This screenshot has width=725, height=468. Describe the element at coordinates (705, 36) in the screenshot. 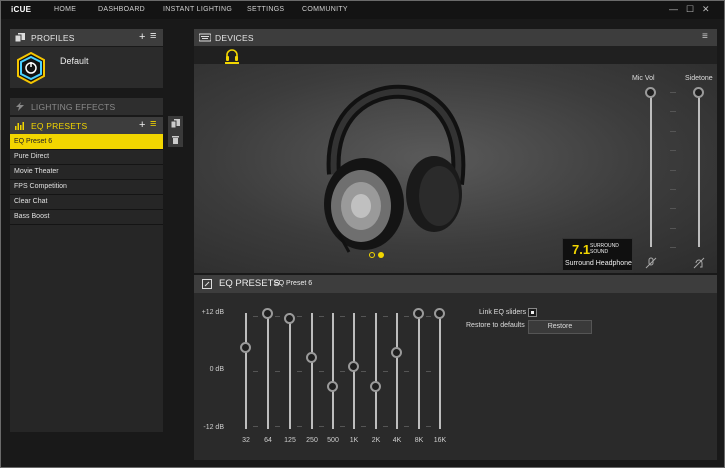

I see `devices-menu-button: ≡` at that location.